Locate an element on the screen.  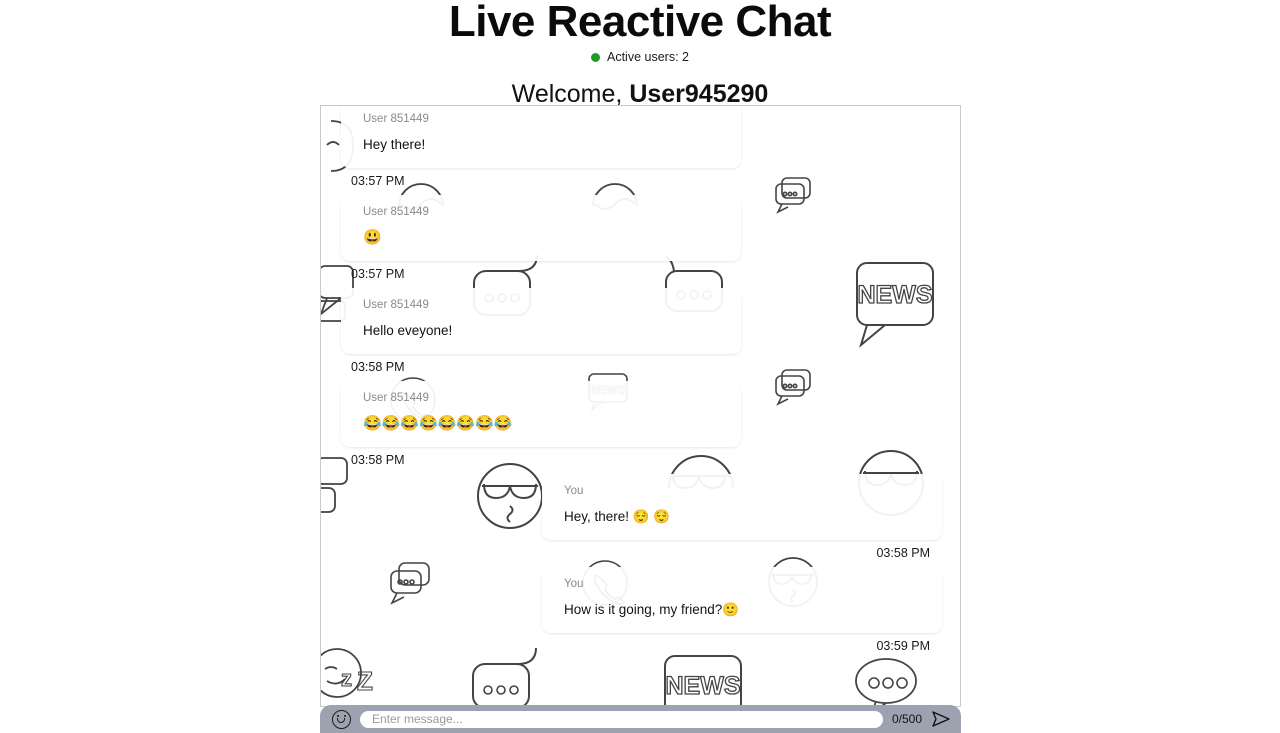
message-timestamp: 03:59 PM is located at coordinates (903, 646).